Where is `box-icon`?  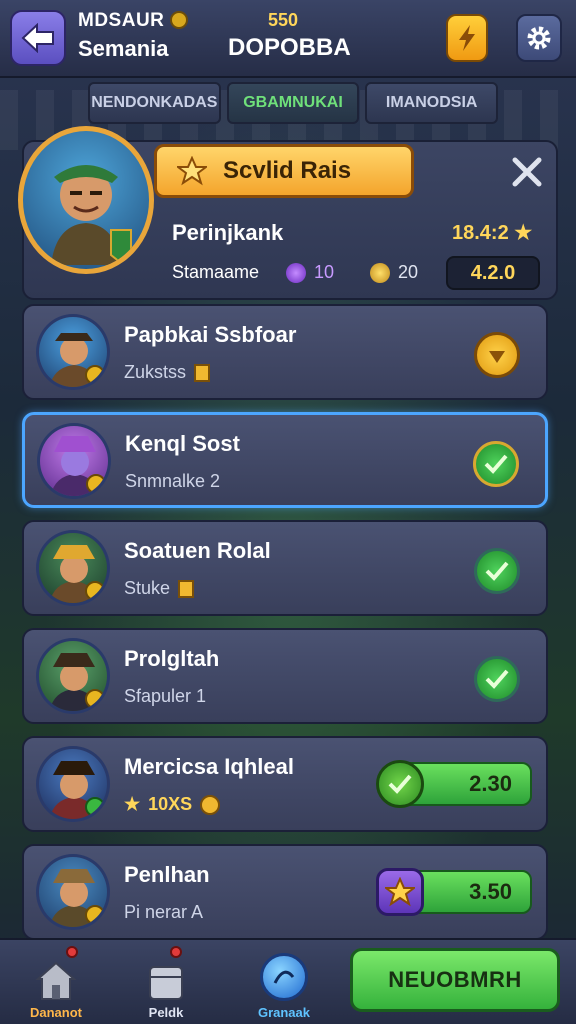 box-icon is located at coordinates (166, 983).